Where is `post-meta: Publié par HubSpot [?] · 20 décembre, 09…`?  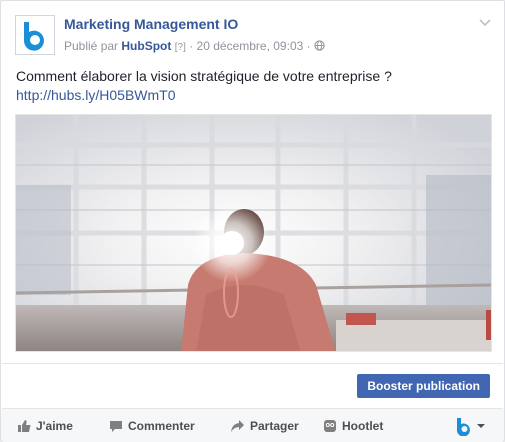 post-meta: Publié par HubSpot [?] · 20 décembre, 09… is located at coordinates (194, 46).